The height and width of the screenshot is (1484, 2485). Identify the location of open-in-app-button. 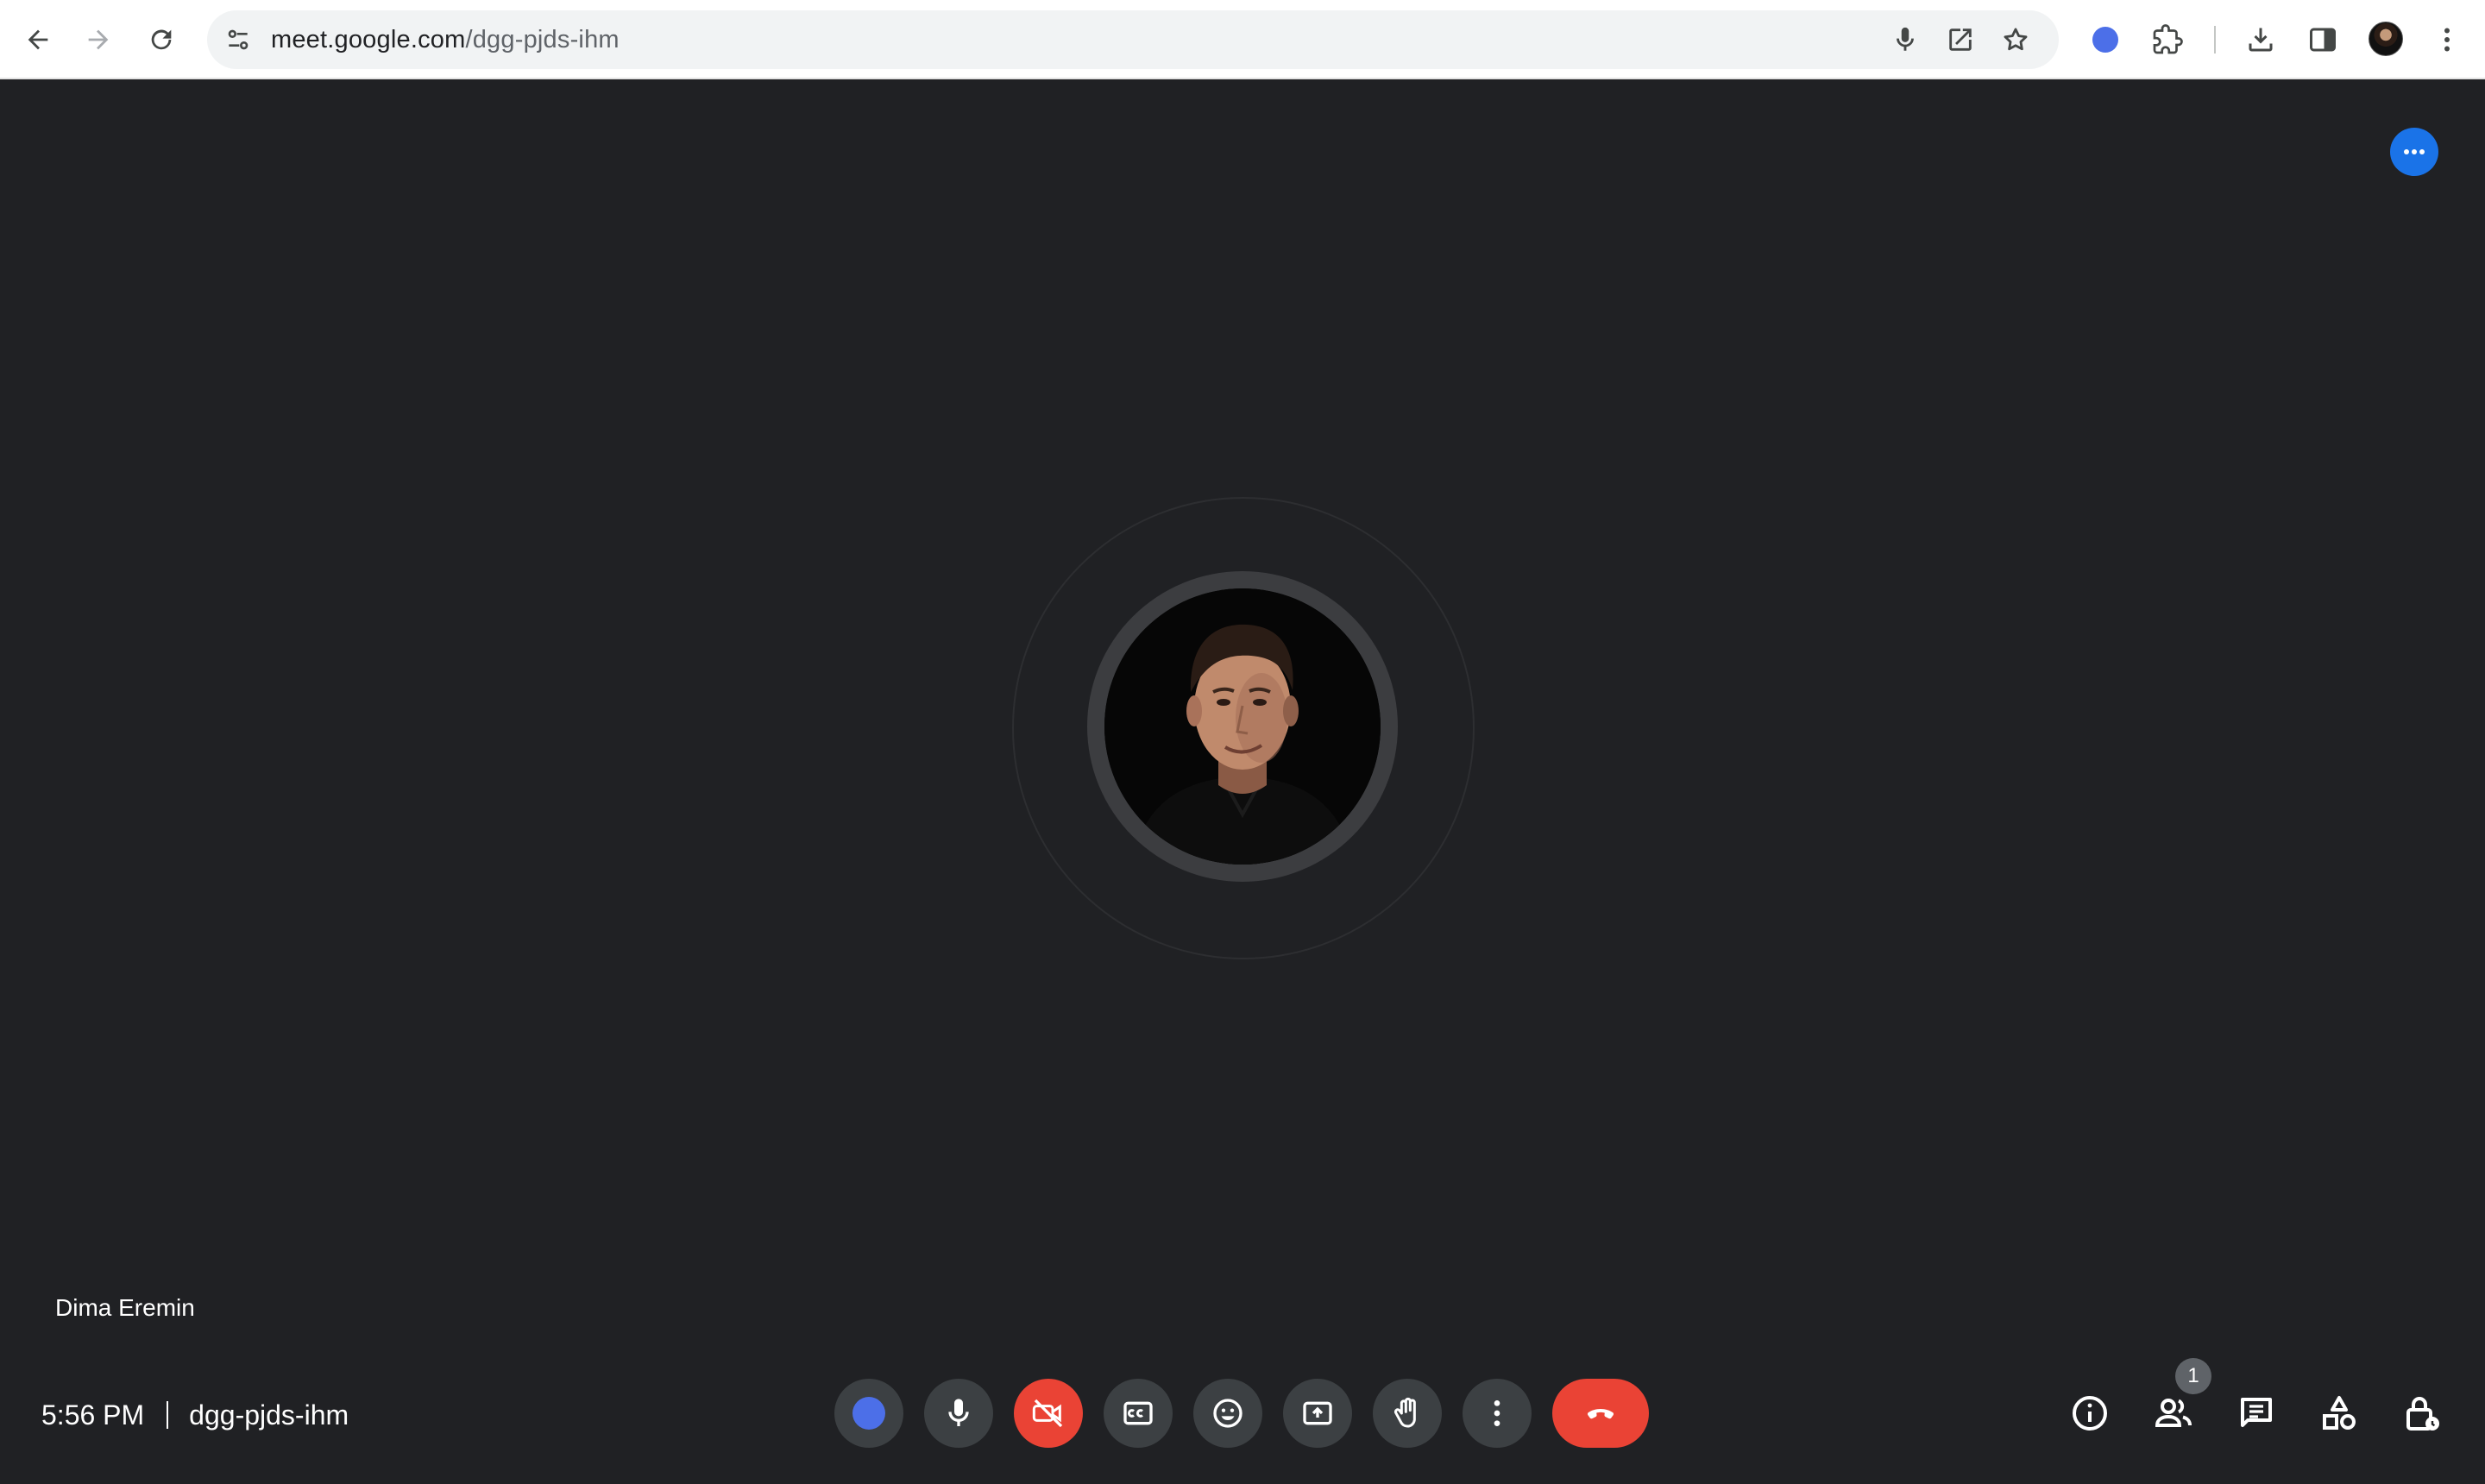
(1960, 39).